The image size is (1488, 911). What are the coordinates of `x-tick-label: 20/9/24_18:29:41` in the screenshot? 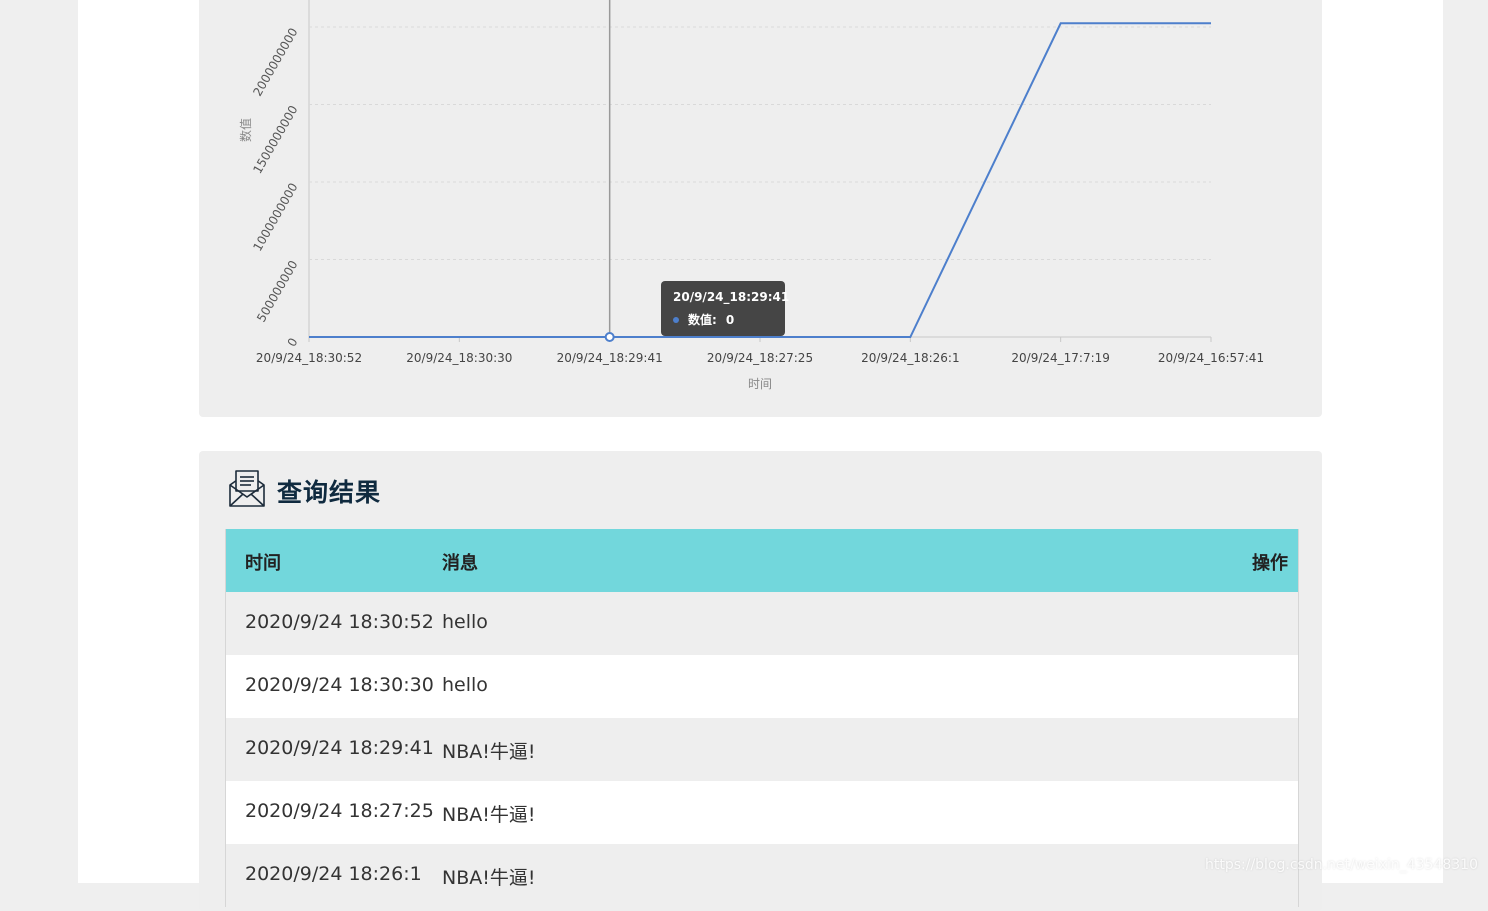 It's located at (610, 358).